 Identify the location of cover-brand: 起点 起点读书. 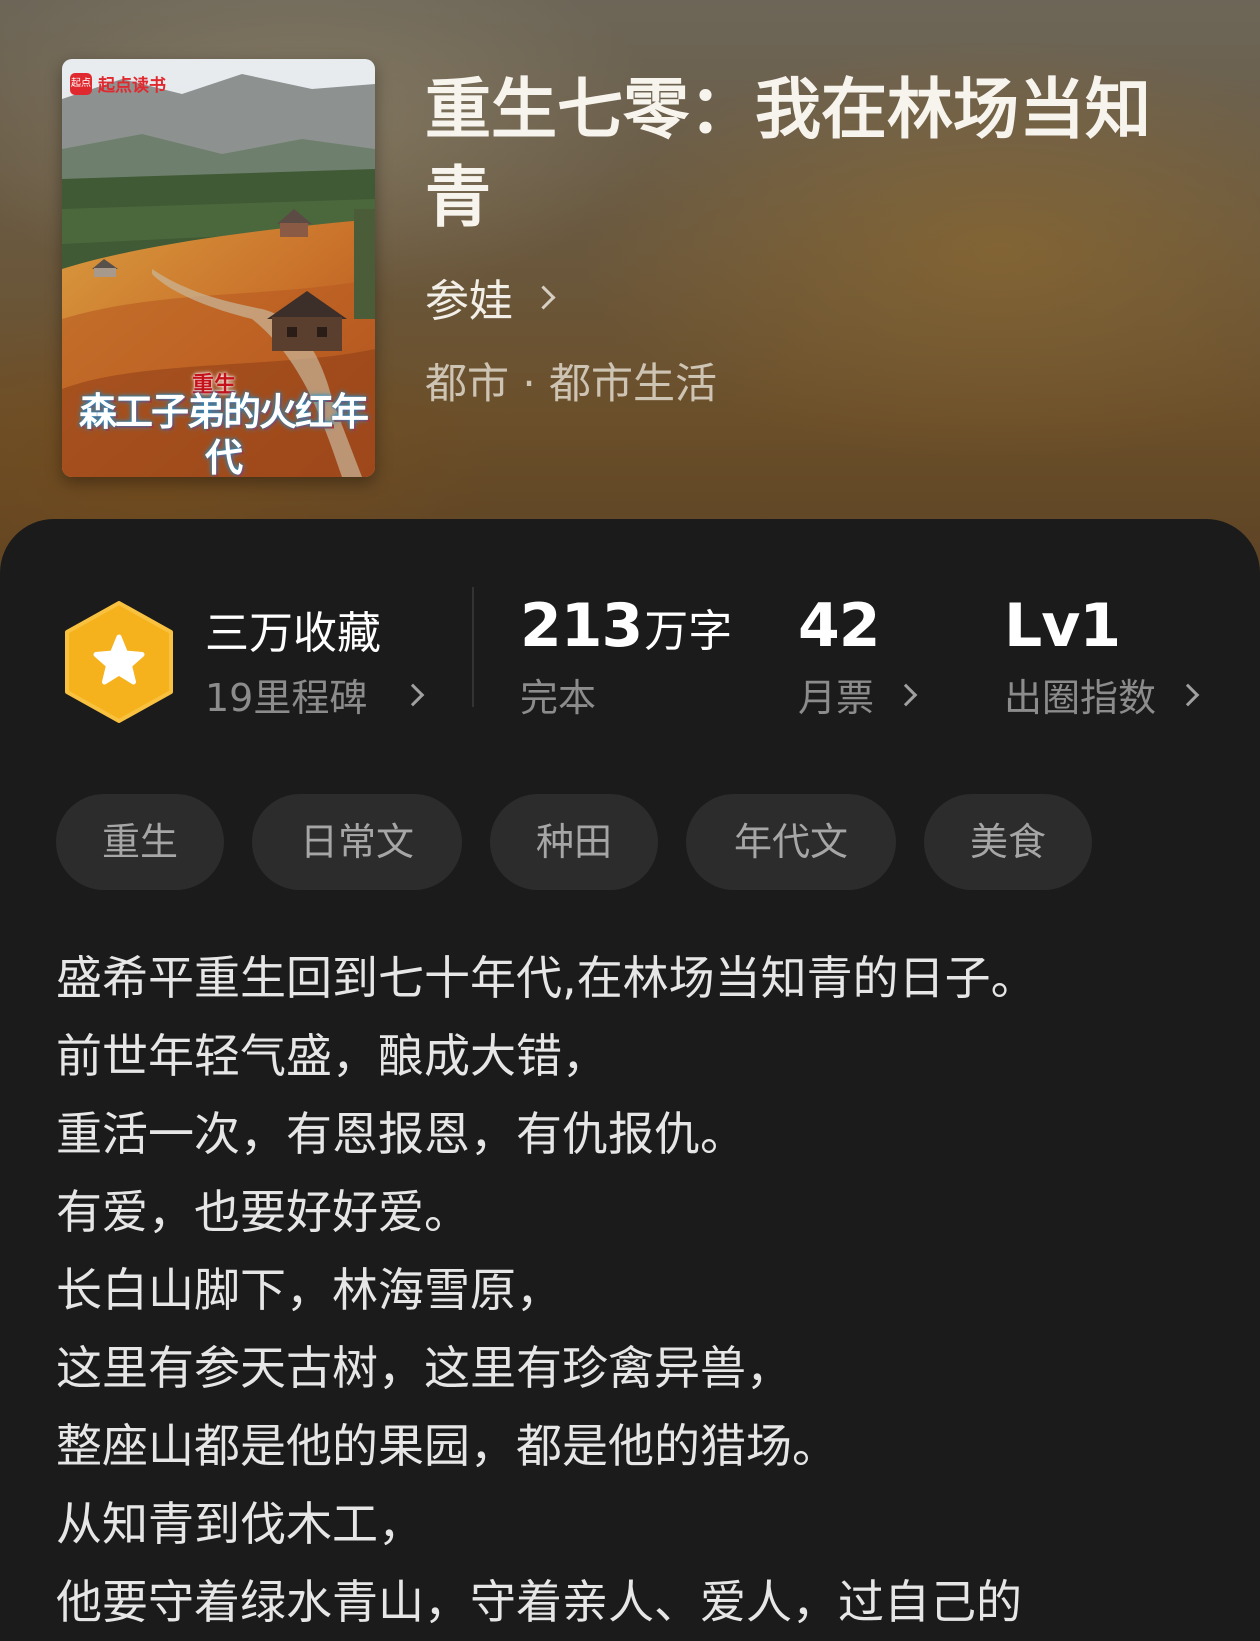
(118, 83).